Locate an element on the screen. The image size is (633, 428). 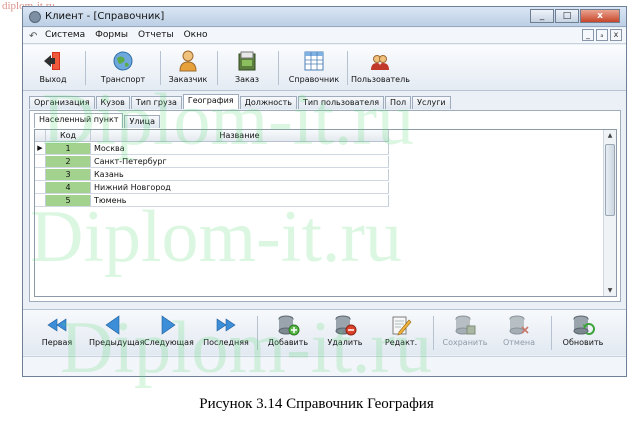
scroll-down-icon: ▼ is located at coordinates (610, 290).